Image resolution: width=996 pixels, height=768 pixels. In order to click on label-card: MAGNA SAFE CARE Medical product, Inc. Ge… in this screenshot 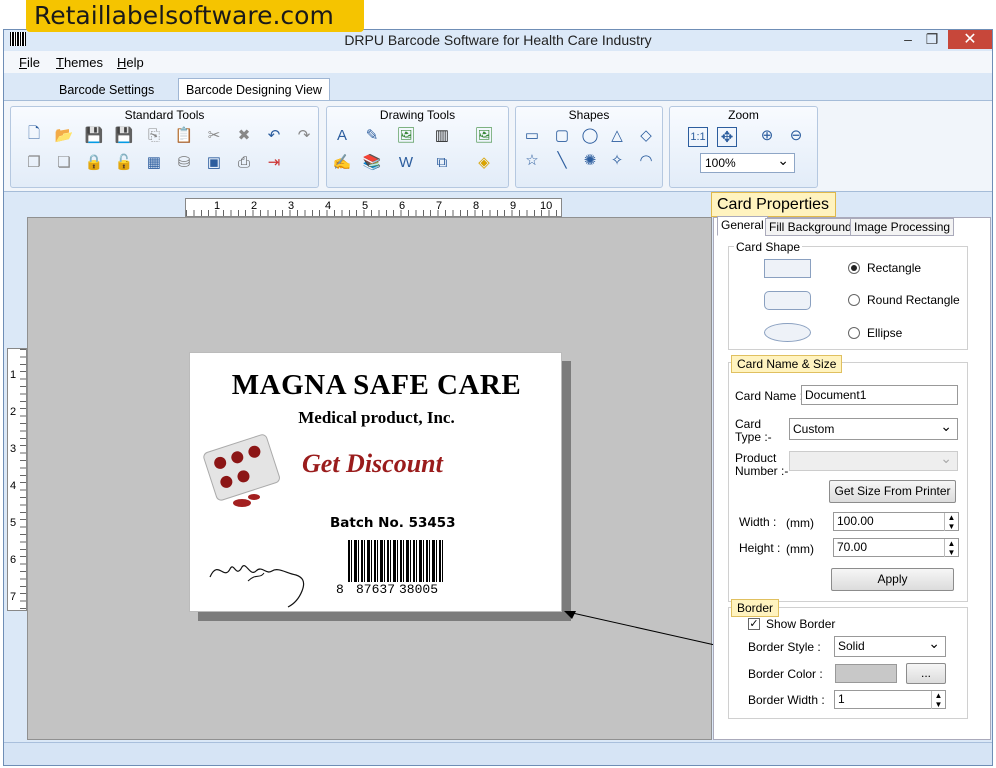, I will do `click(375, 482)`.